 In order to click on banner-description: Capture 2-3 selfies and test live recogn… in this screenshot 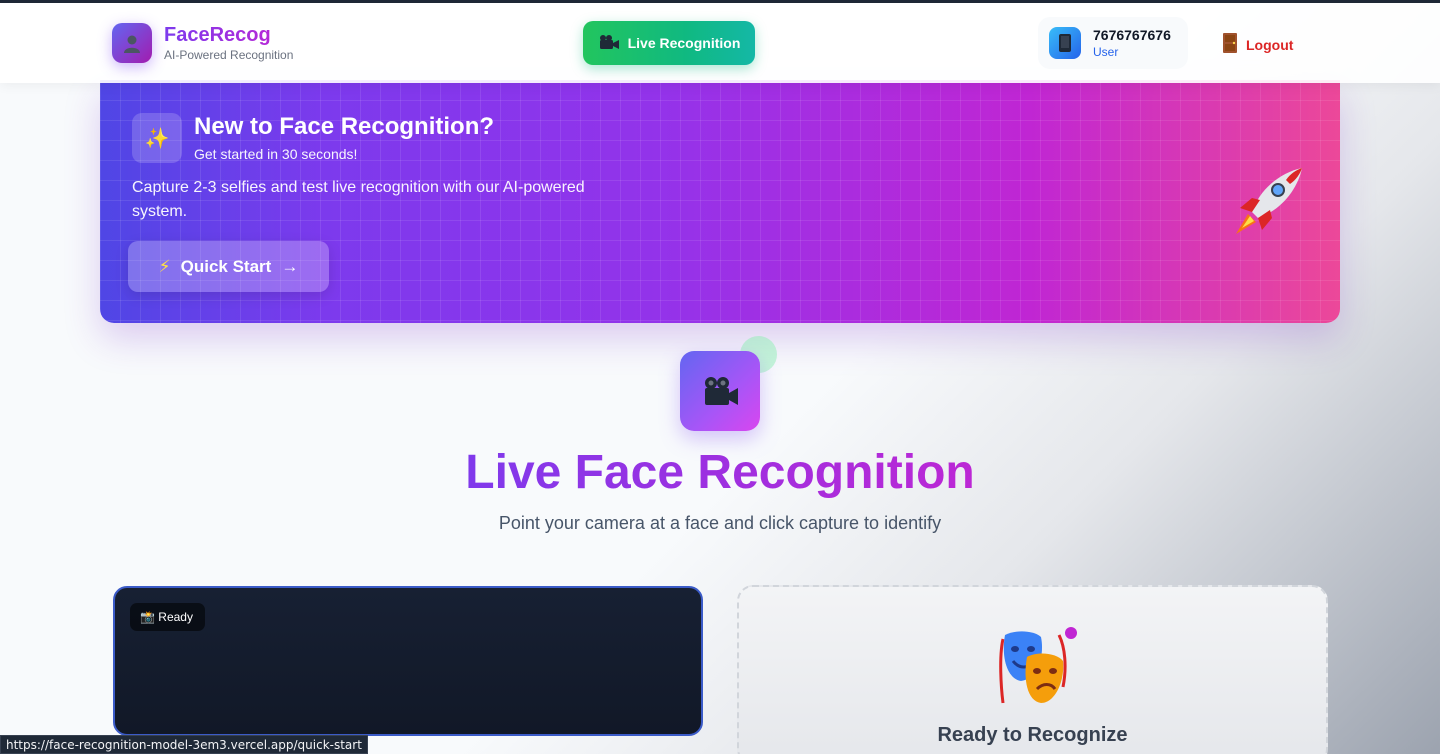, I will do `click(358, 199)`.